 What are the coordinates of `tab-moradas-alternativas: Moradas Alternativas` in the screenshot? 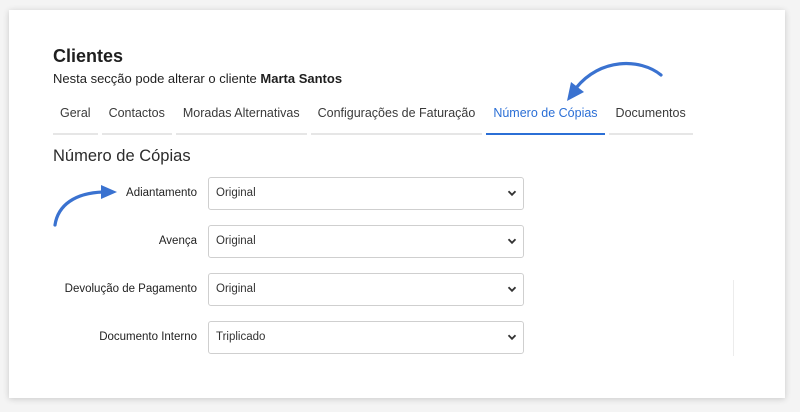 It's located at (241, 118).